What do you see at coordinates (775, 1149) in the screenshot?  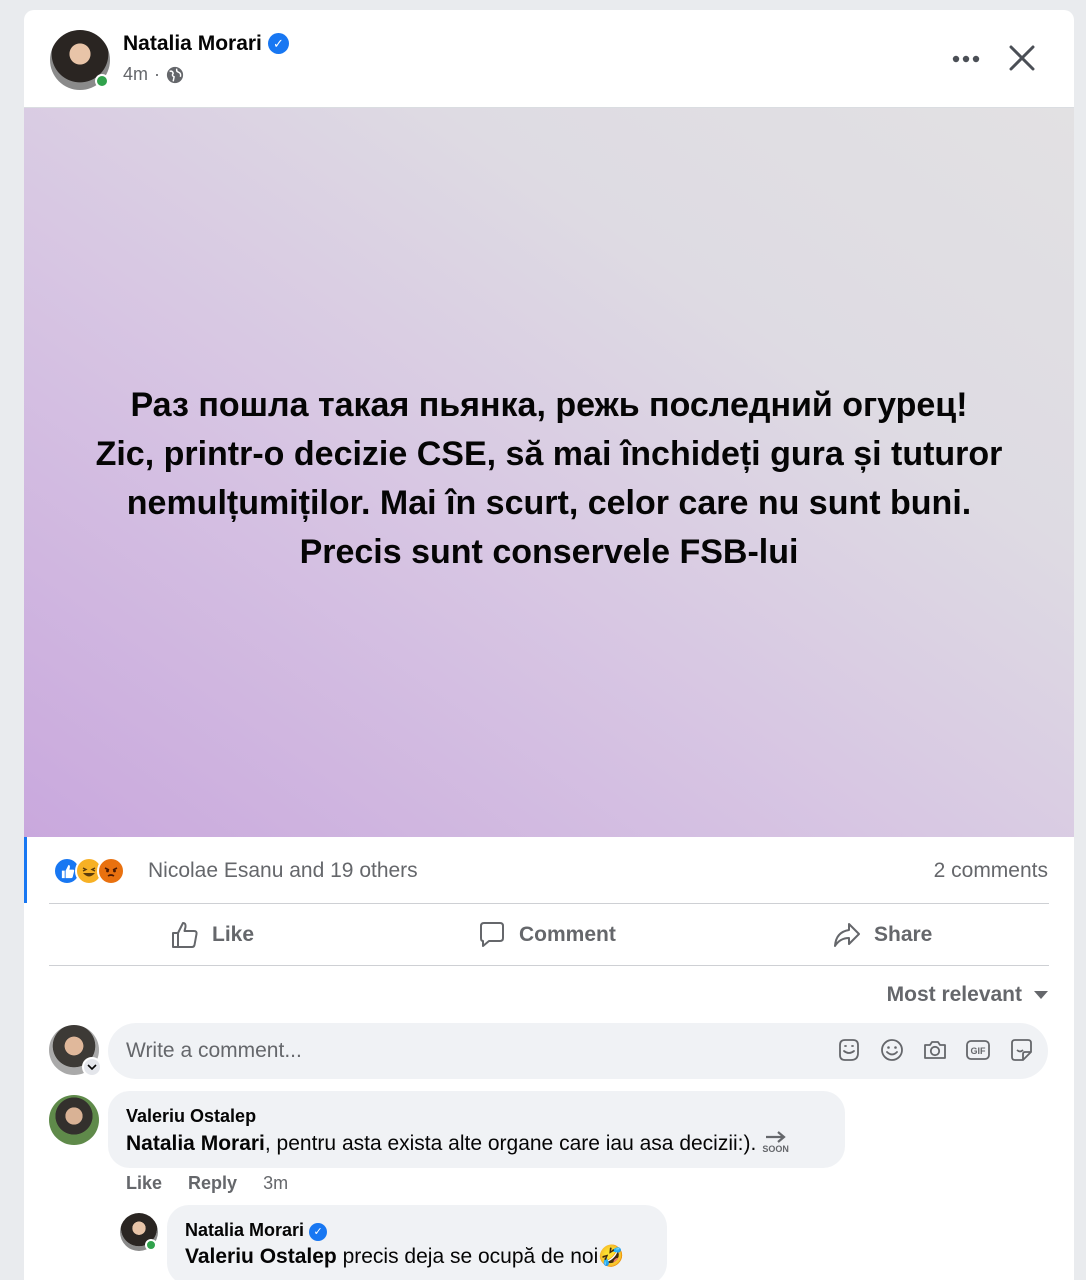 I see `soon-emoji-label: SOON` at bounding box center [775, 1149].